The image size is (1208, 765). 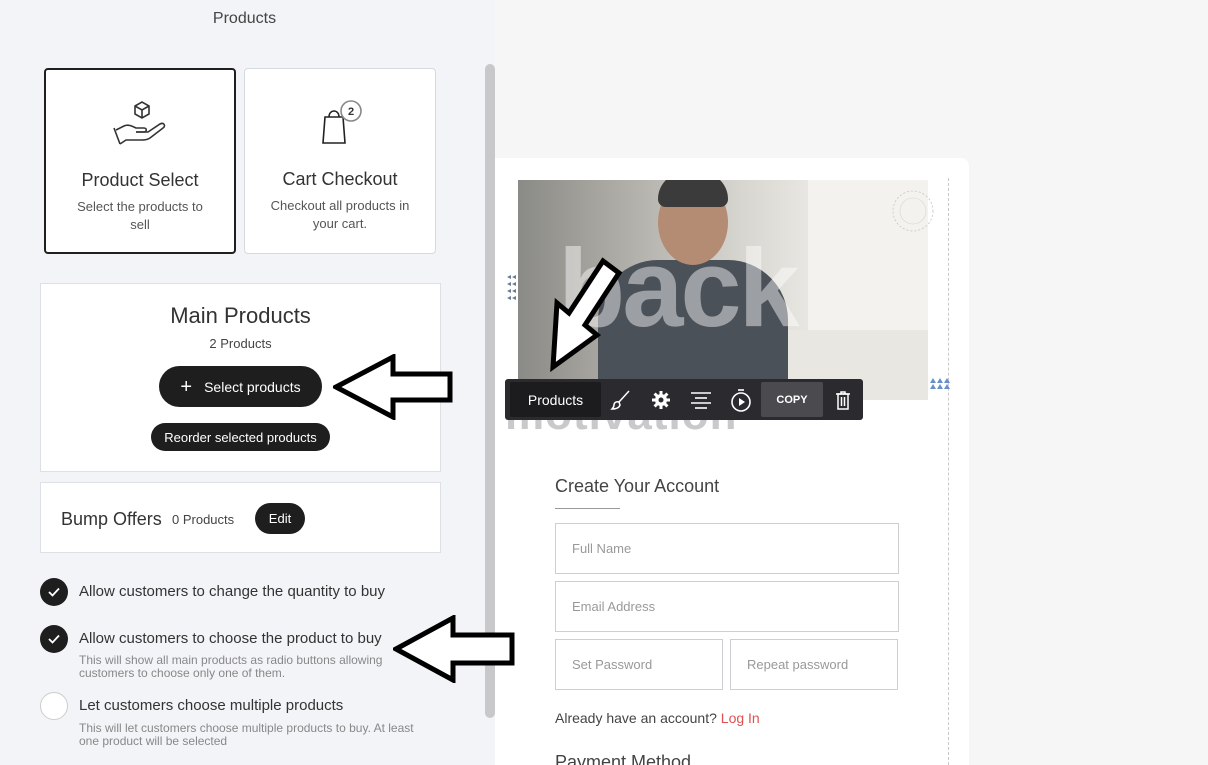 What do you see at coordinates (186, 386) in the screenshot?
I see `plus-icon: +` at bounding box center [186, 386].